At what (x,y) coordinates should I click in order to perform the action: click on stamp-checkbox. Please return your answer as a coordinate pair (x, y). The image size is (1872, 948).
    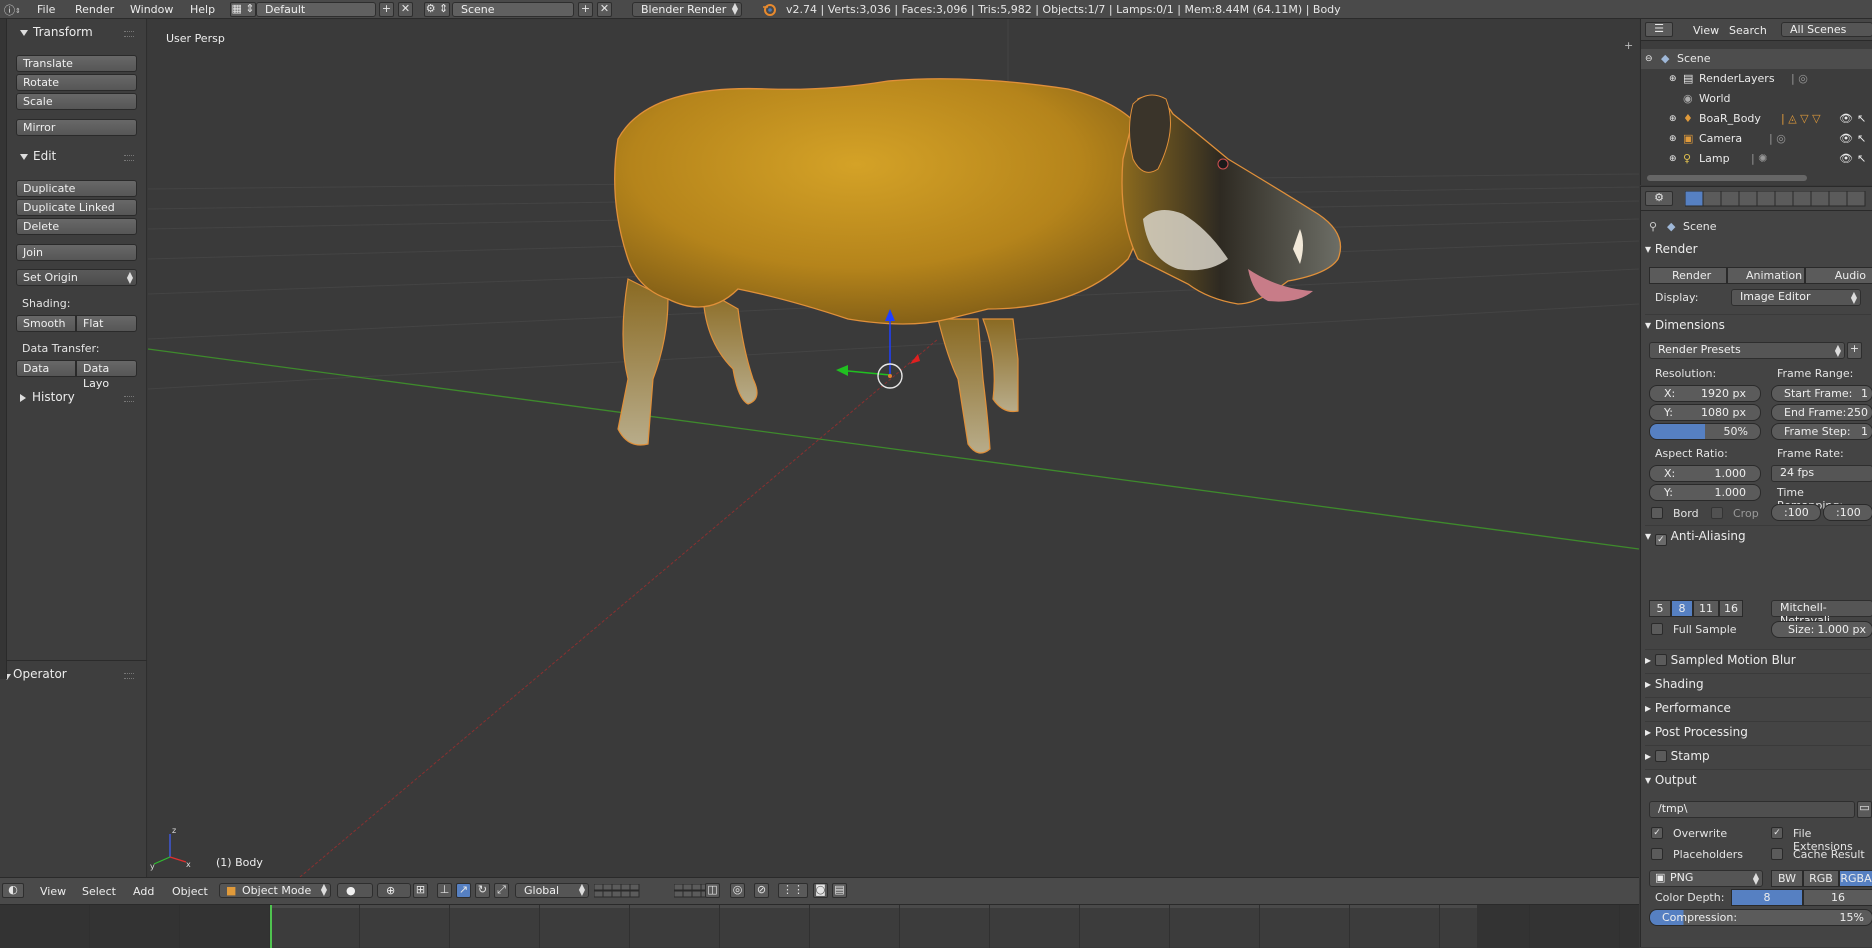
    Looking at the image, I should click on (1660, 756).